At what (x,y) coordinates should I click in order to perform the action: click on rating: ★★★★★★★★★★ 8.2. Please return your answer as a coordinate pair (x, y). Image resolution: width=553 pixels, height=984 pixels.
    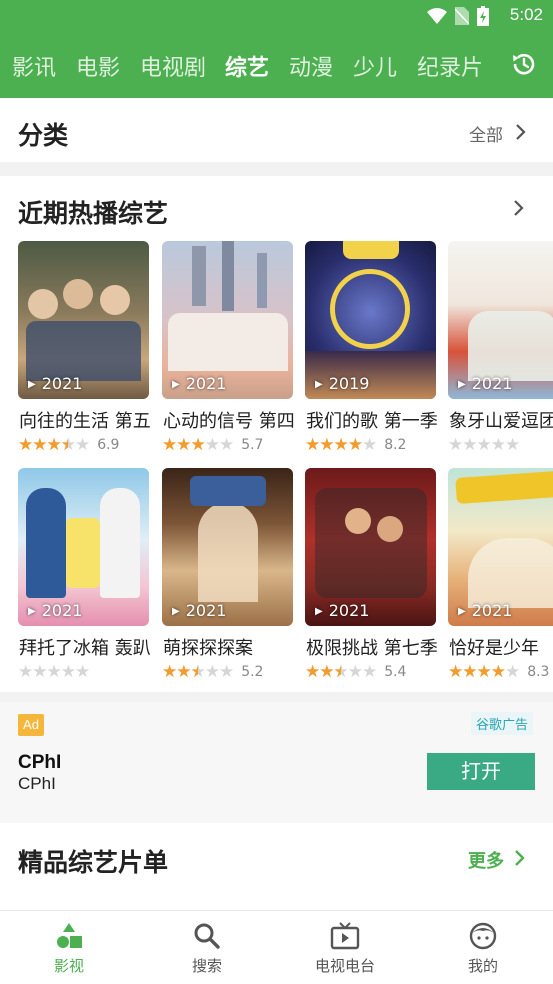
    Looking at the image, I should click on (356, 444).